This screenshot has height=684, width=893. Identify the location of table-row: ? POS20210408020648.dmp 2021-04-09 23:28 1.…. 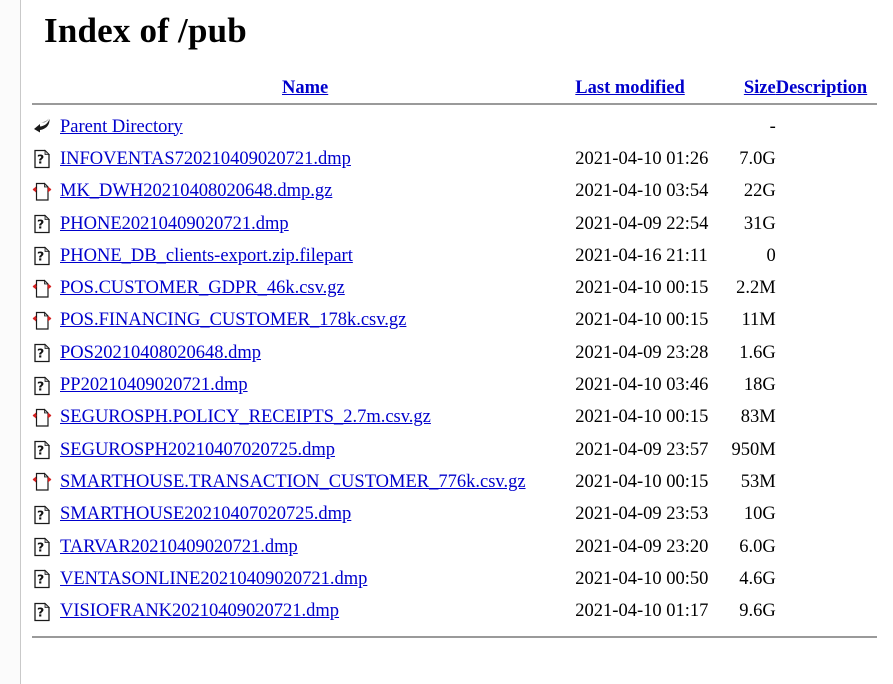
(454, 353).